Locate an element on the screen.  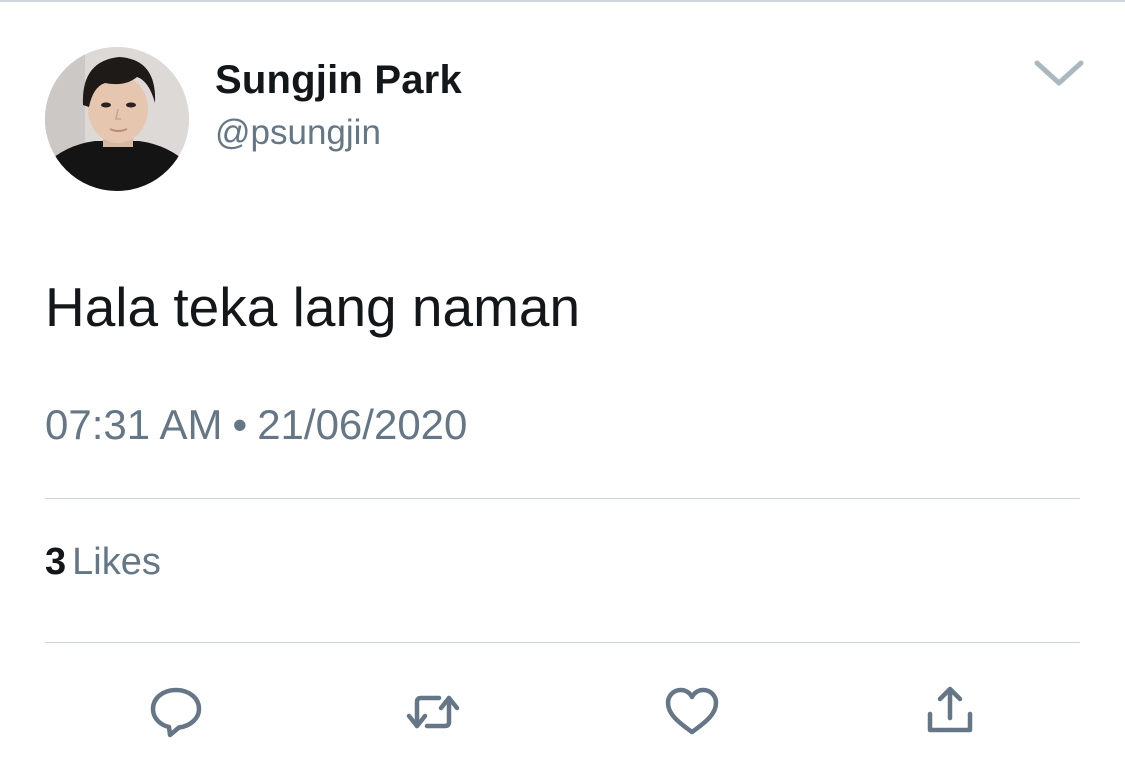
avatar-photo-icon is located at coordinates (117, 119).